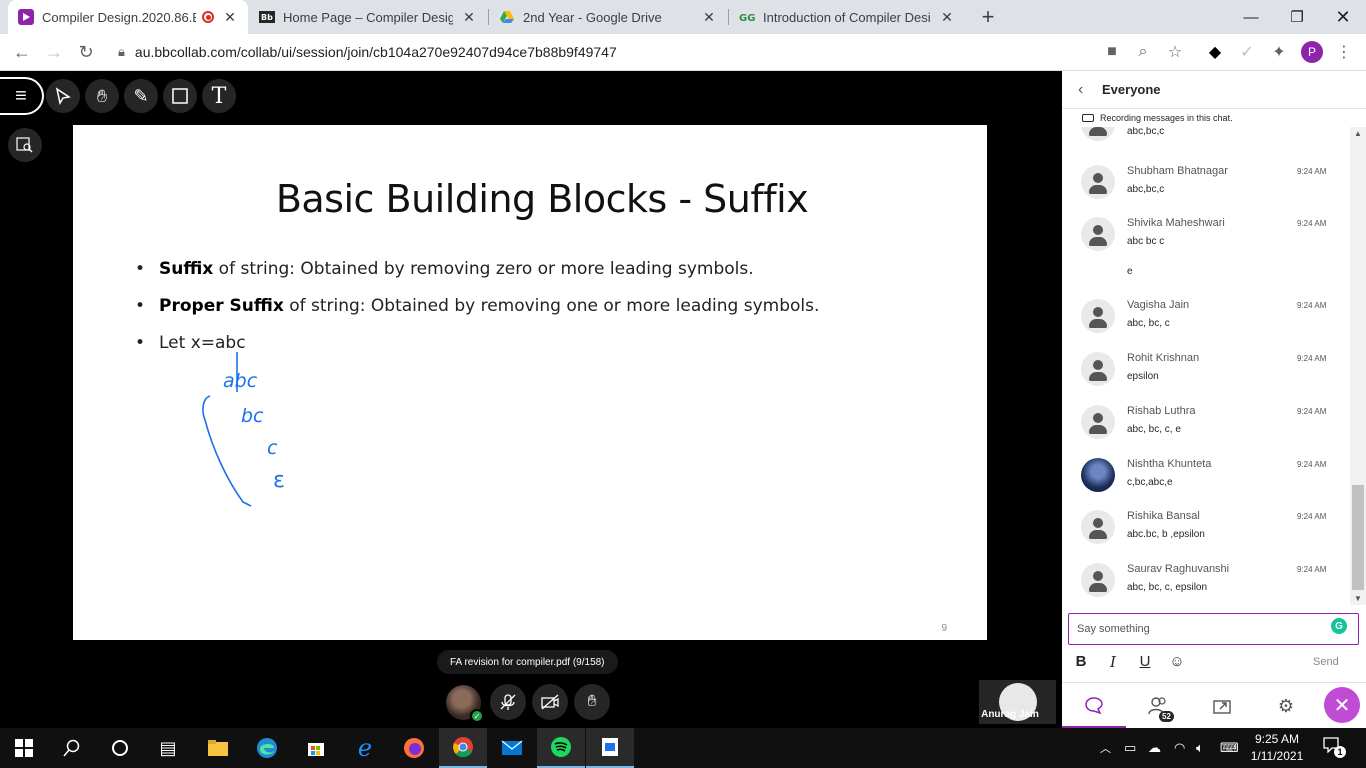 This screenshot has height=768, width=1366. Describe the element at coordinates (1279, 52) in the screenshot. I see `extensions-puzzle-icon: ✦` at that location.